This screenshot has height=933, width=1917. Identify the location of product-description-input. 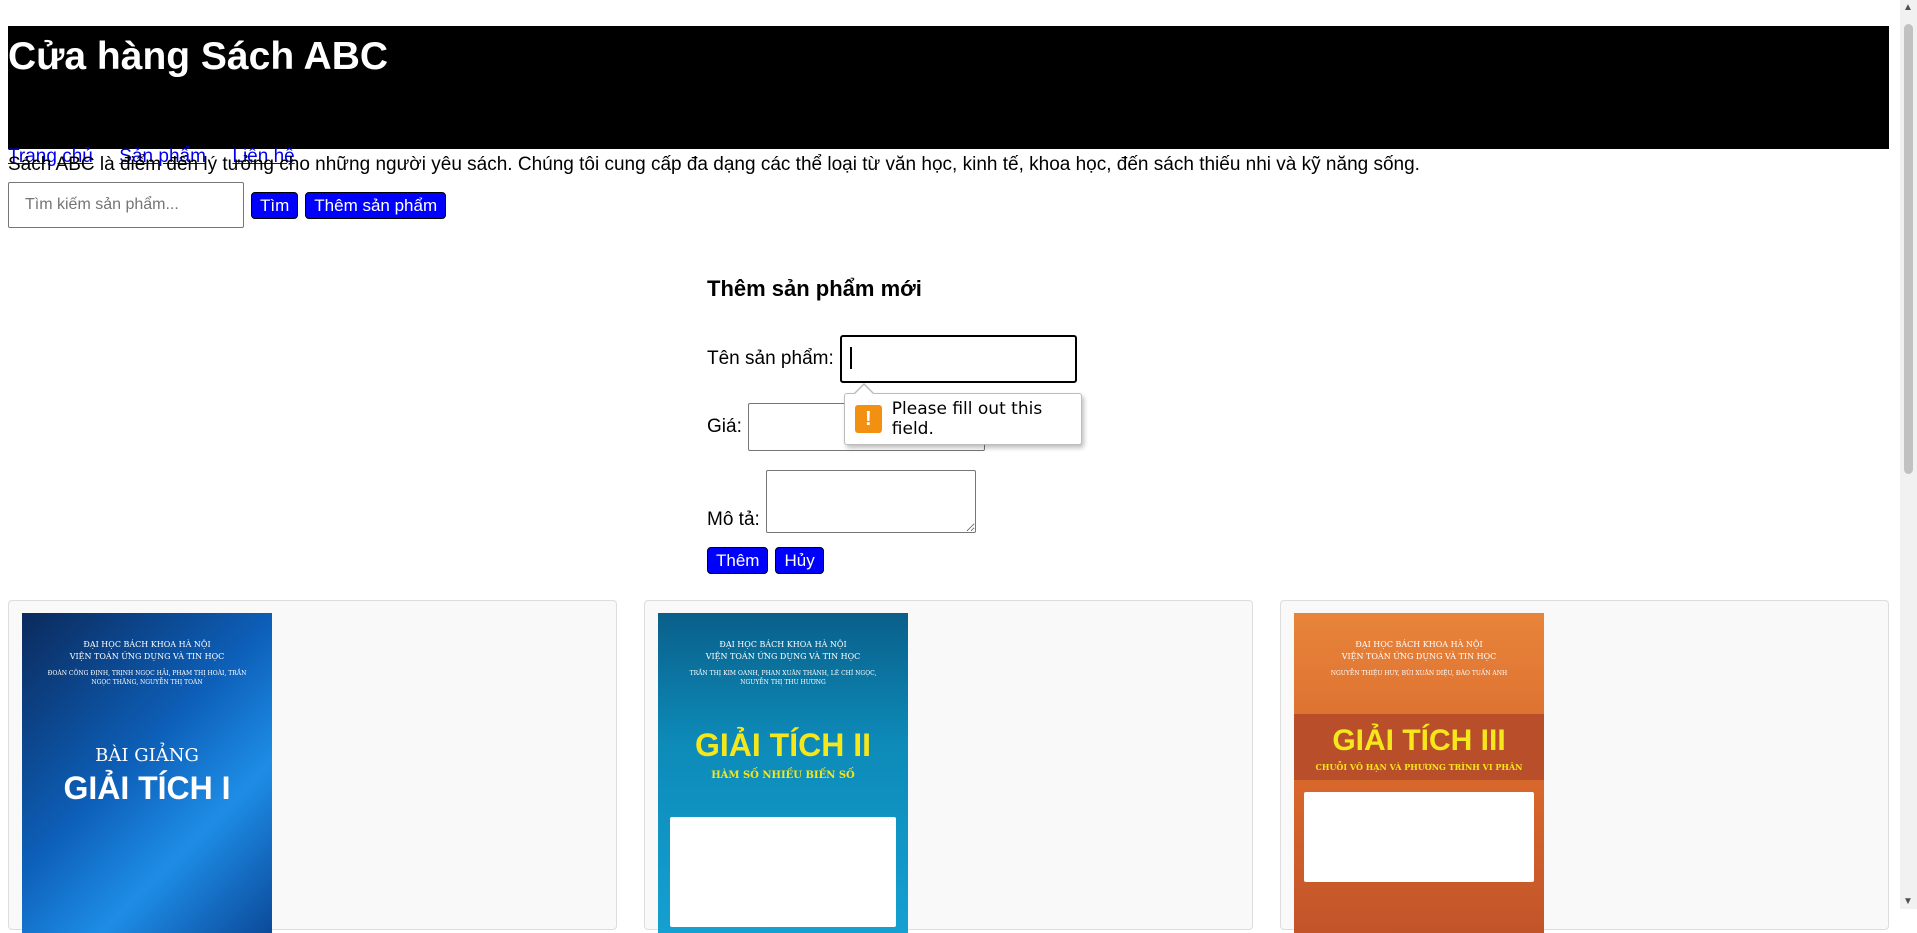
(870, 501).